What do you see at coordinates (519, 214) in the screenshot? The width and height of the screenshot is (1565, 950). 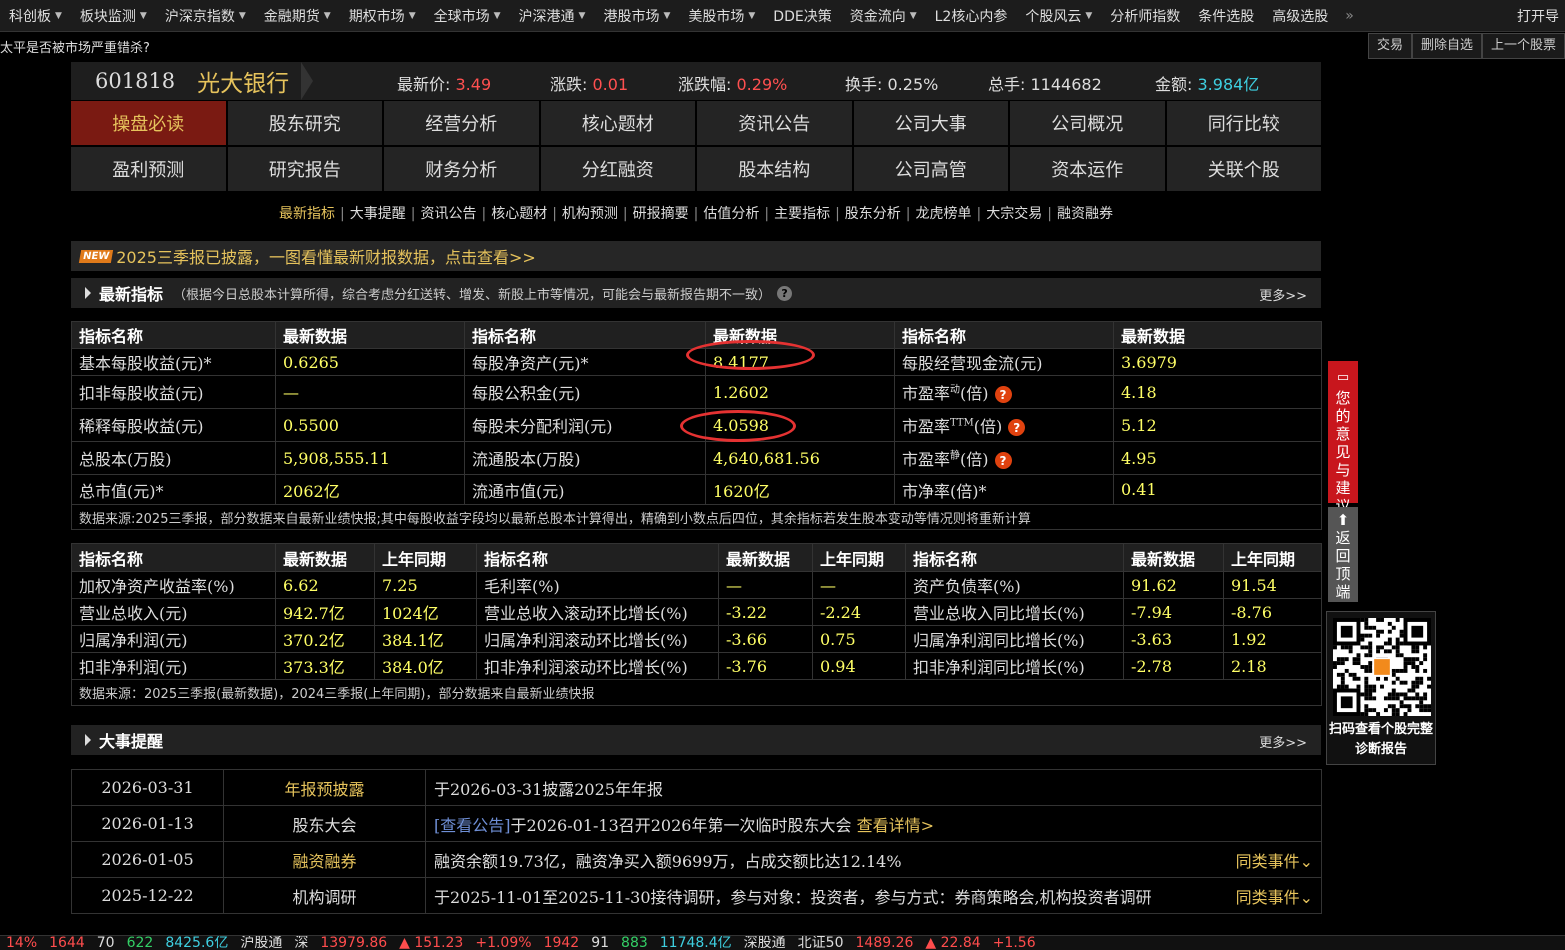 I see `section-nav-item: 核心题材` at bounding box center [519, 214].